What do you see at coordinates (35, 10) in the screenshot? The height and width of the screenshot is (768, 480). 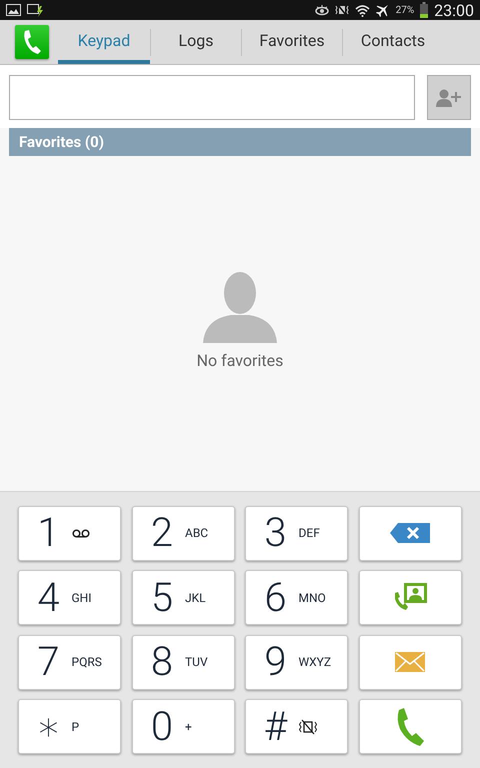 I see `charging-screen-icon` at bounding box center [35, 10].